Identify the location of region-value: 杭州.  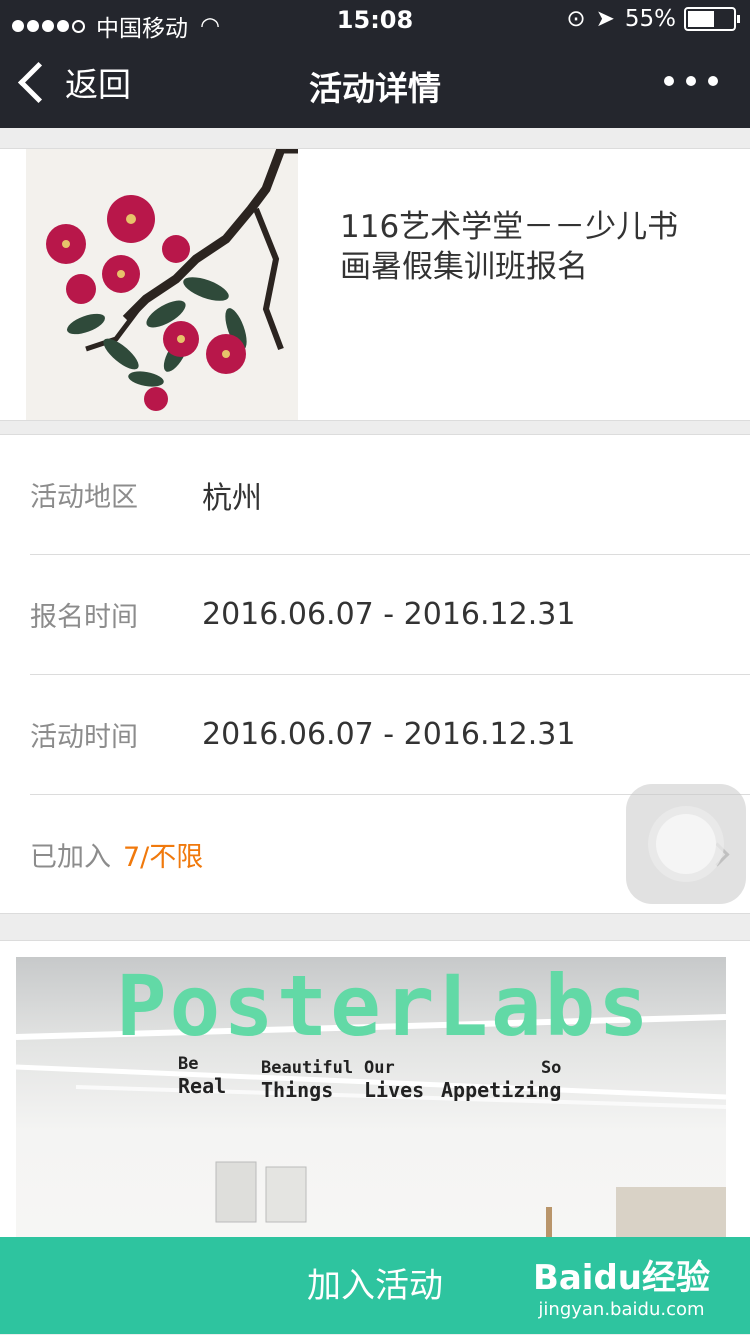
(232, 498).